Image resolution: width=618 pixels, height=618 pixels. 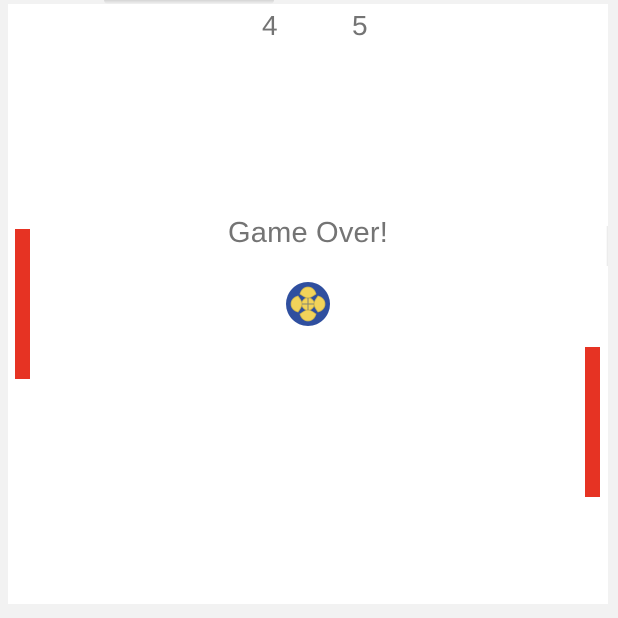 What do you see at coordinates (308, 233) in the screenshot?
I see `game-over-message: Game Over!` at bounding box center [308, 233].